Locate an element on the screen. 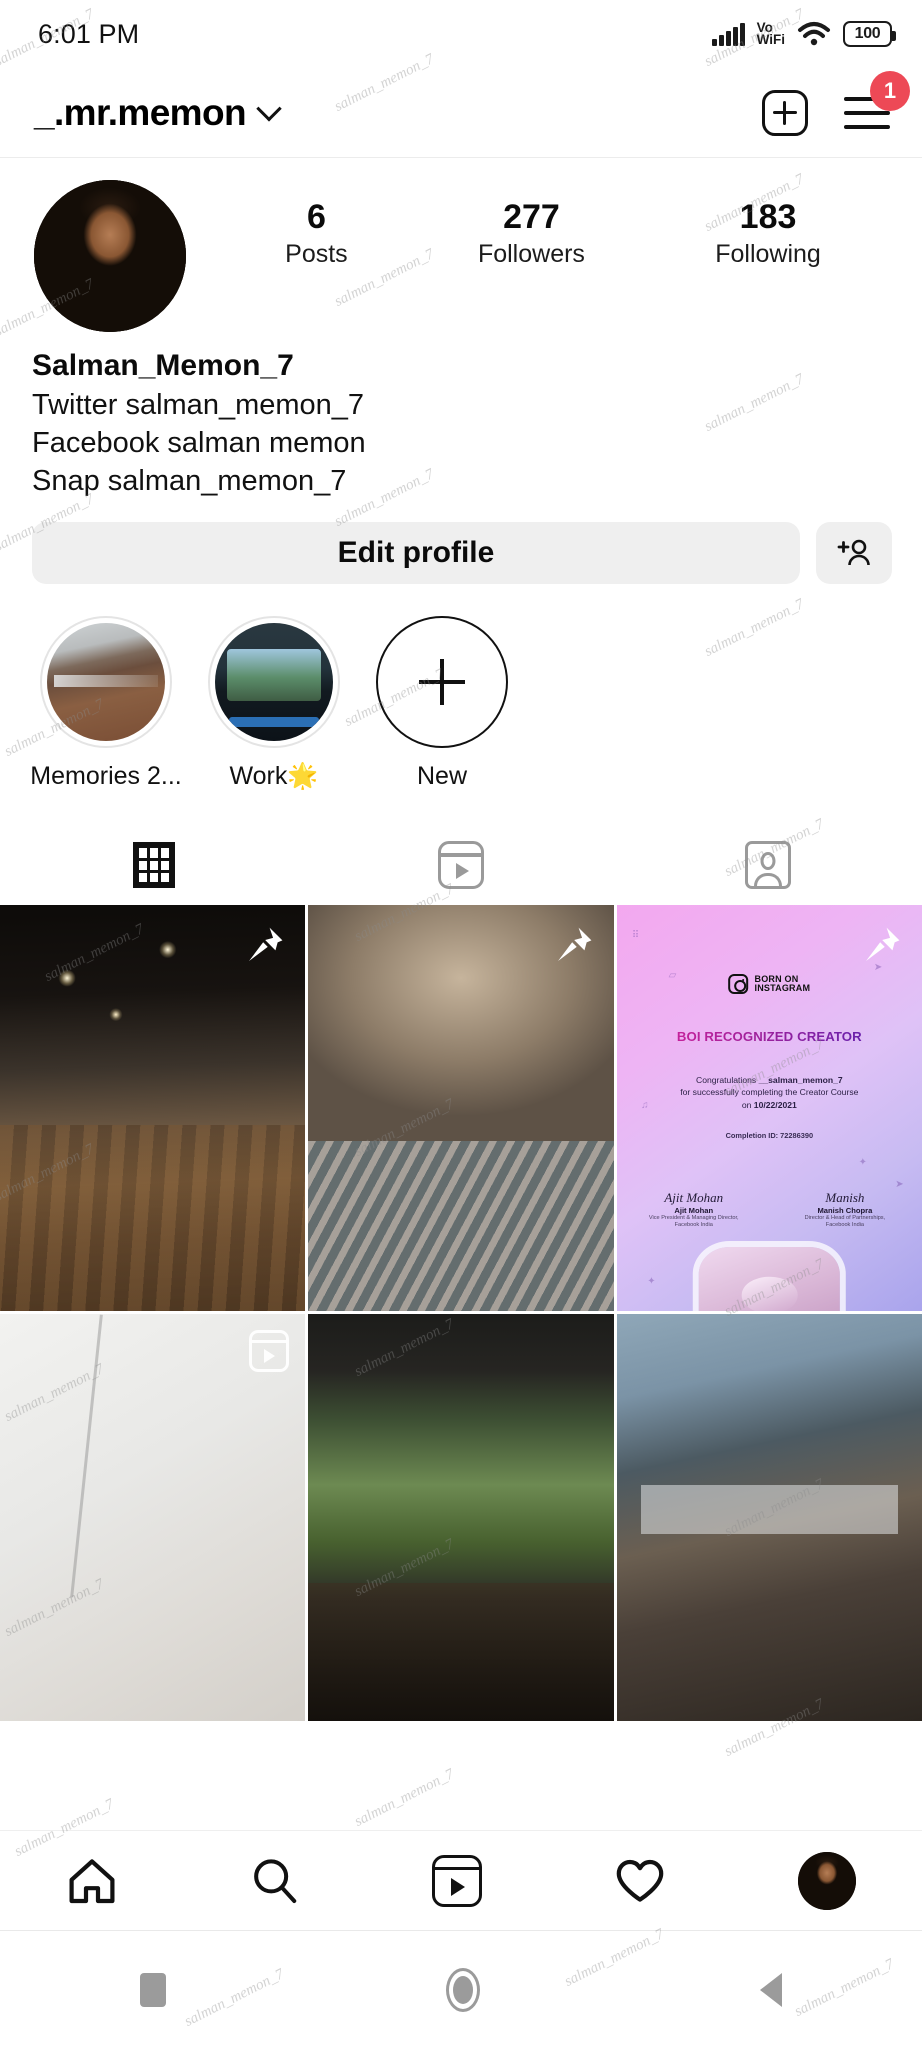 This screenshot has width=922, height=2048. status-time: 6:01 PM is located at coordinates (89, 33).